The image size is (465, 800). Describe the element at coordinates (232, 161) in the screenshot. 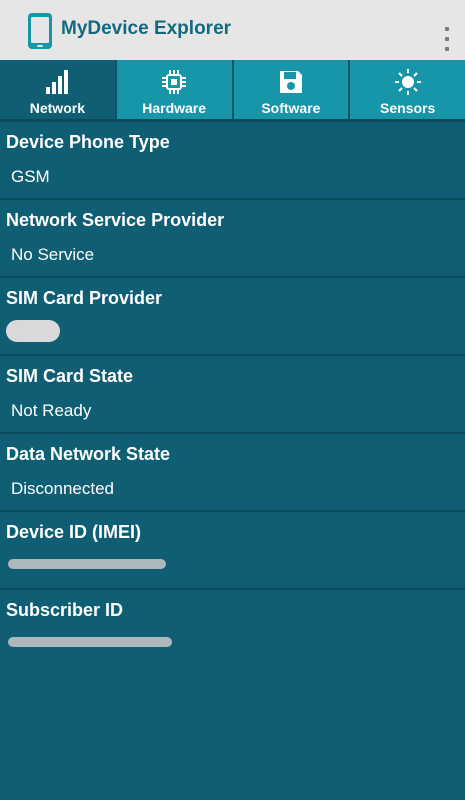

I see `list-item: Device Phone Type GSM` at that location.